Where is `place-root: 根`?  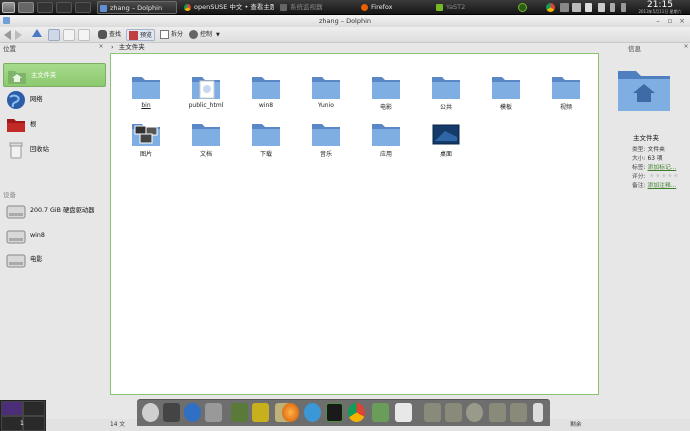 place-root: 根 is located at coordinates (54, 125).